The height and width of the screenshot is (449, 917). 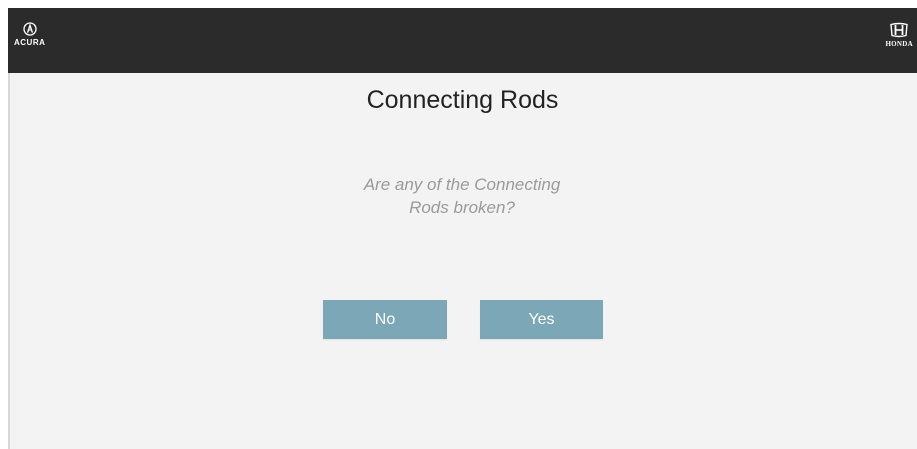 What do you see at coordinates (462, 184) in the screenshot?
I see `question-line-1: Are any of the Connecting` at bounding box center [462, 184].